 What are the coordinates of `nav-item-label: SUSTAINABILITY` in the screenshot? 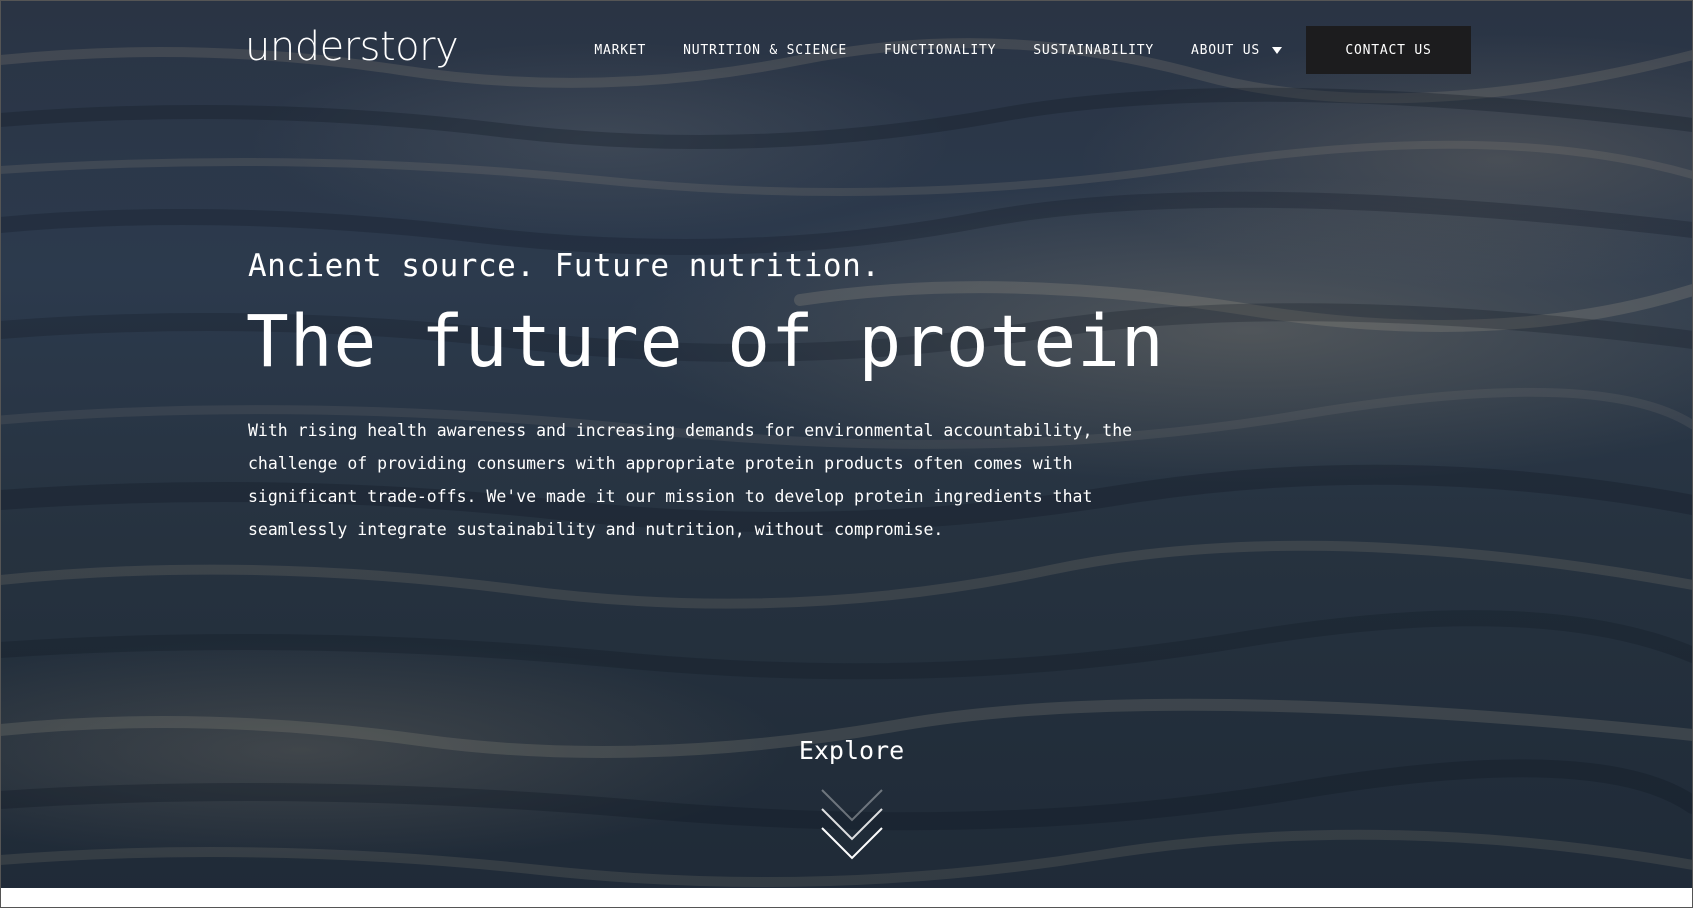 It's located at (1093, 50).